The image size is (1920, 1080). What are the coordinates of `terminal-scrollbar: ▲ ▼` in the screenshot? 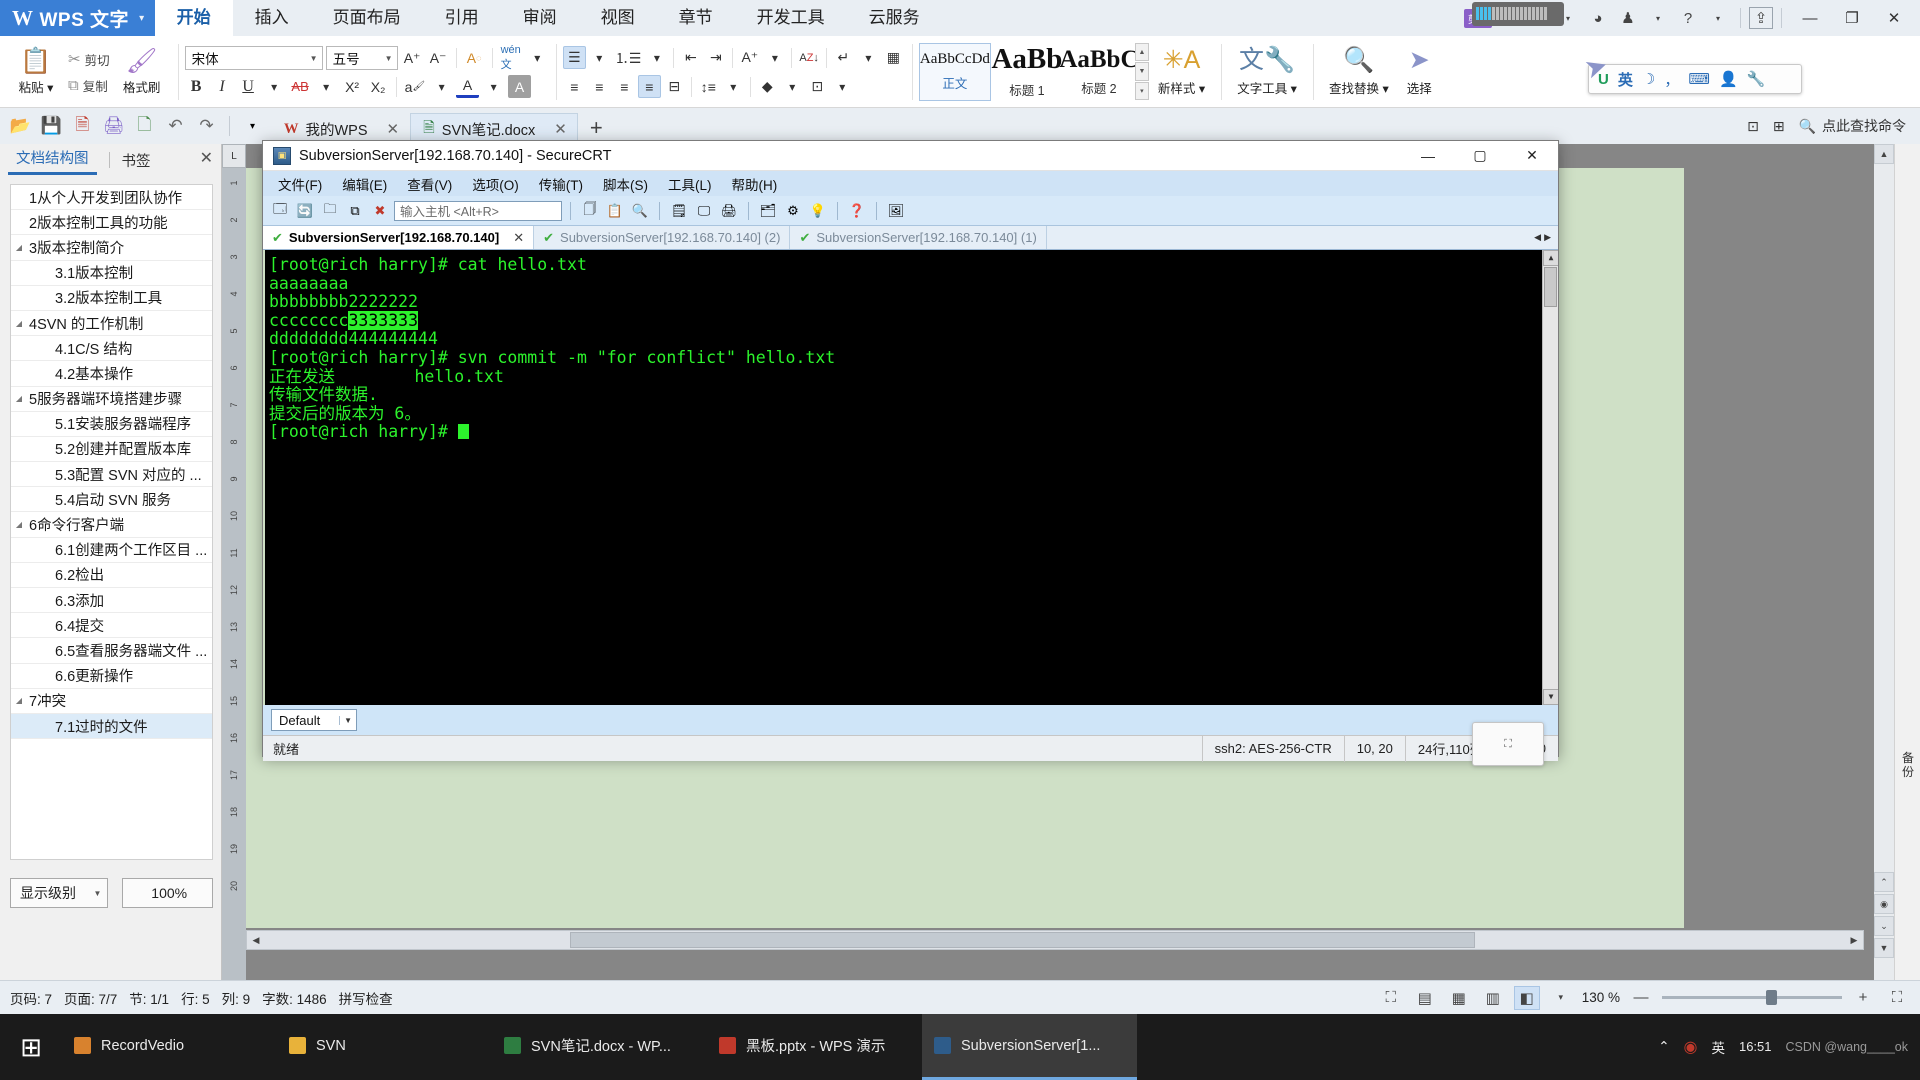 It's located at (1550, 477).